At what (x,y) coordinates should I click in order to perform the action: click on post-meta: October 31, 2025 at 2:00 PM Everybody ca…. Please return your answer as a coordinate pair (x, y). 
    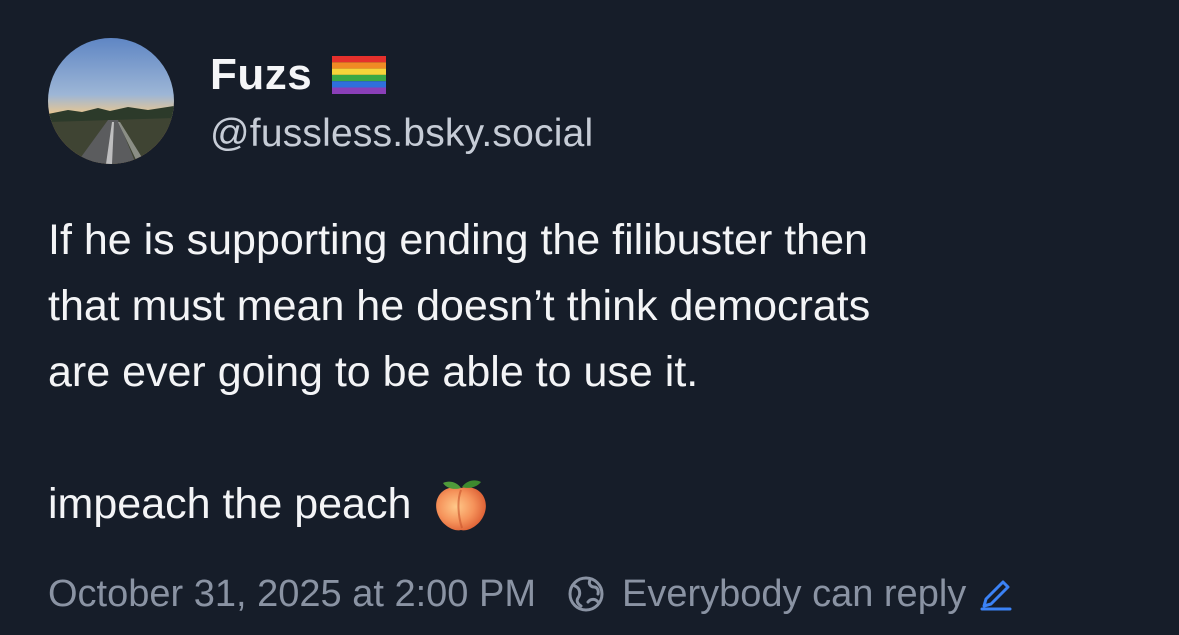
    Looking at the image, I should click on (531, 594).